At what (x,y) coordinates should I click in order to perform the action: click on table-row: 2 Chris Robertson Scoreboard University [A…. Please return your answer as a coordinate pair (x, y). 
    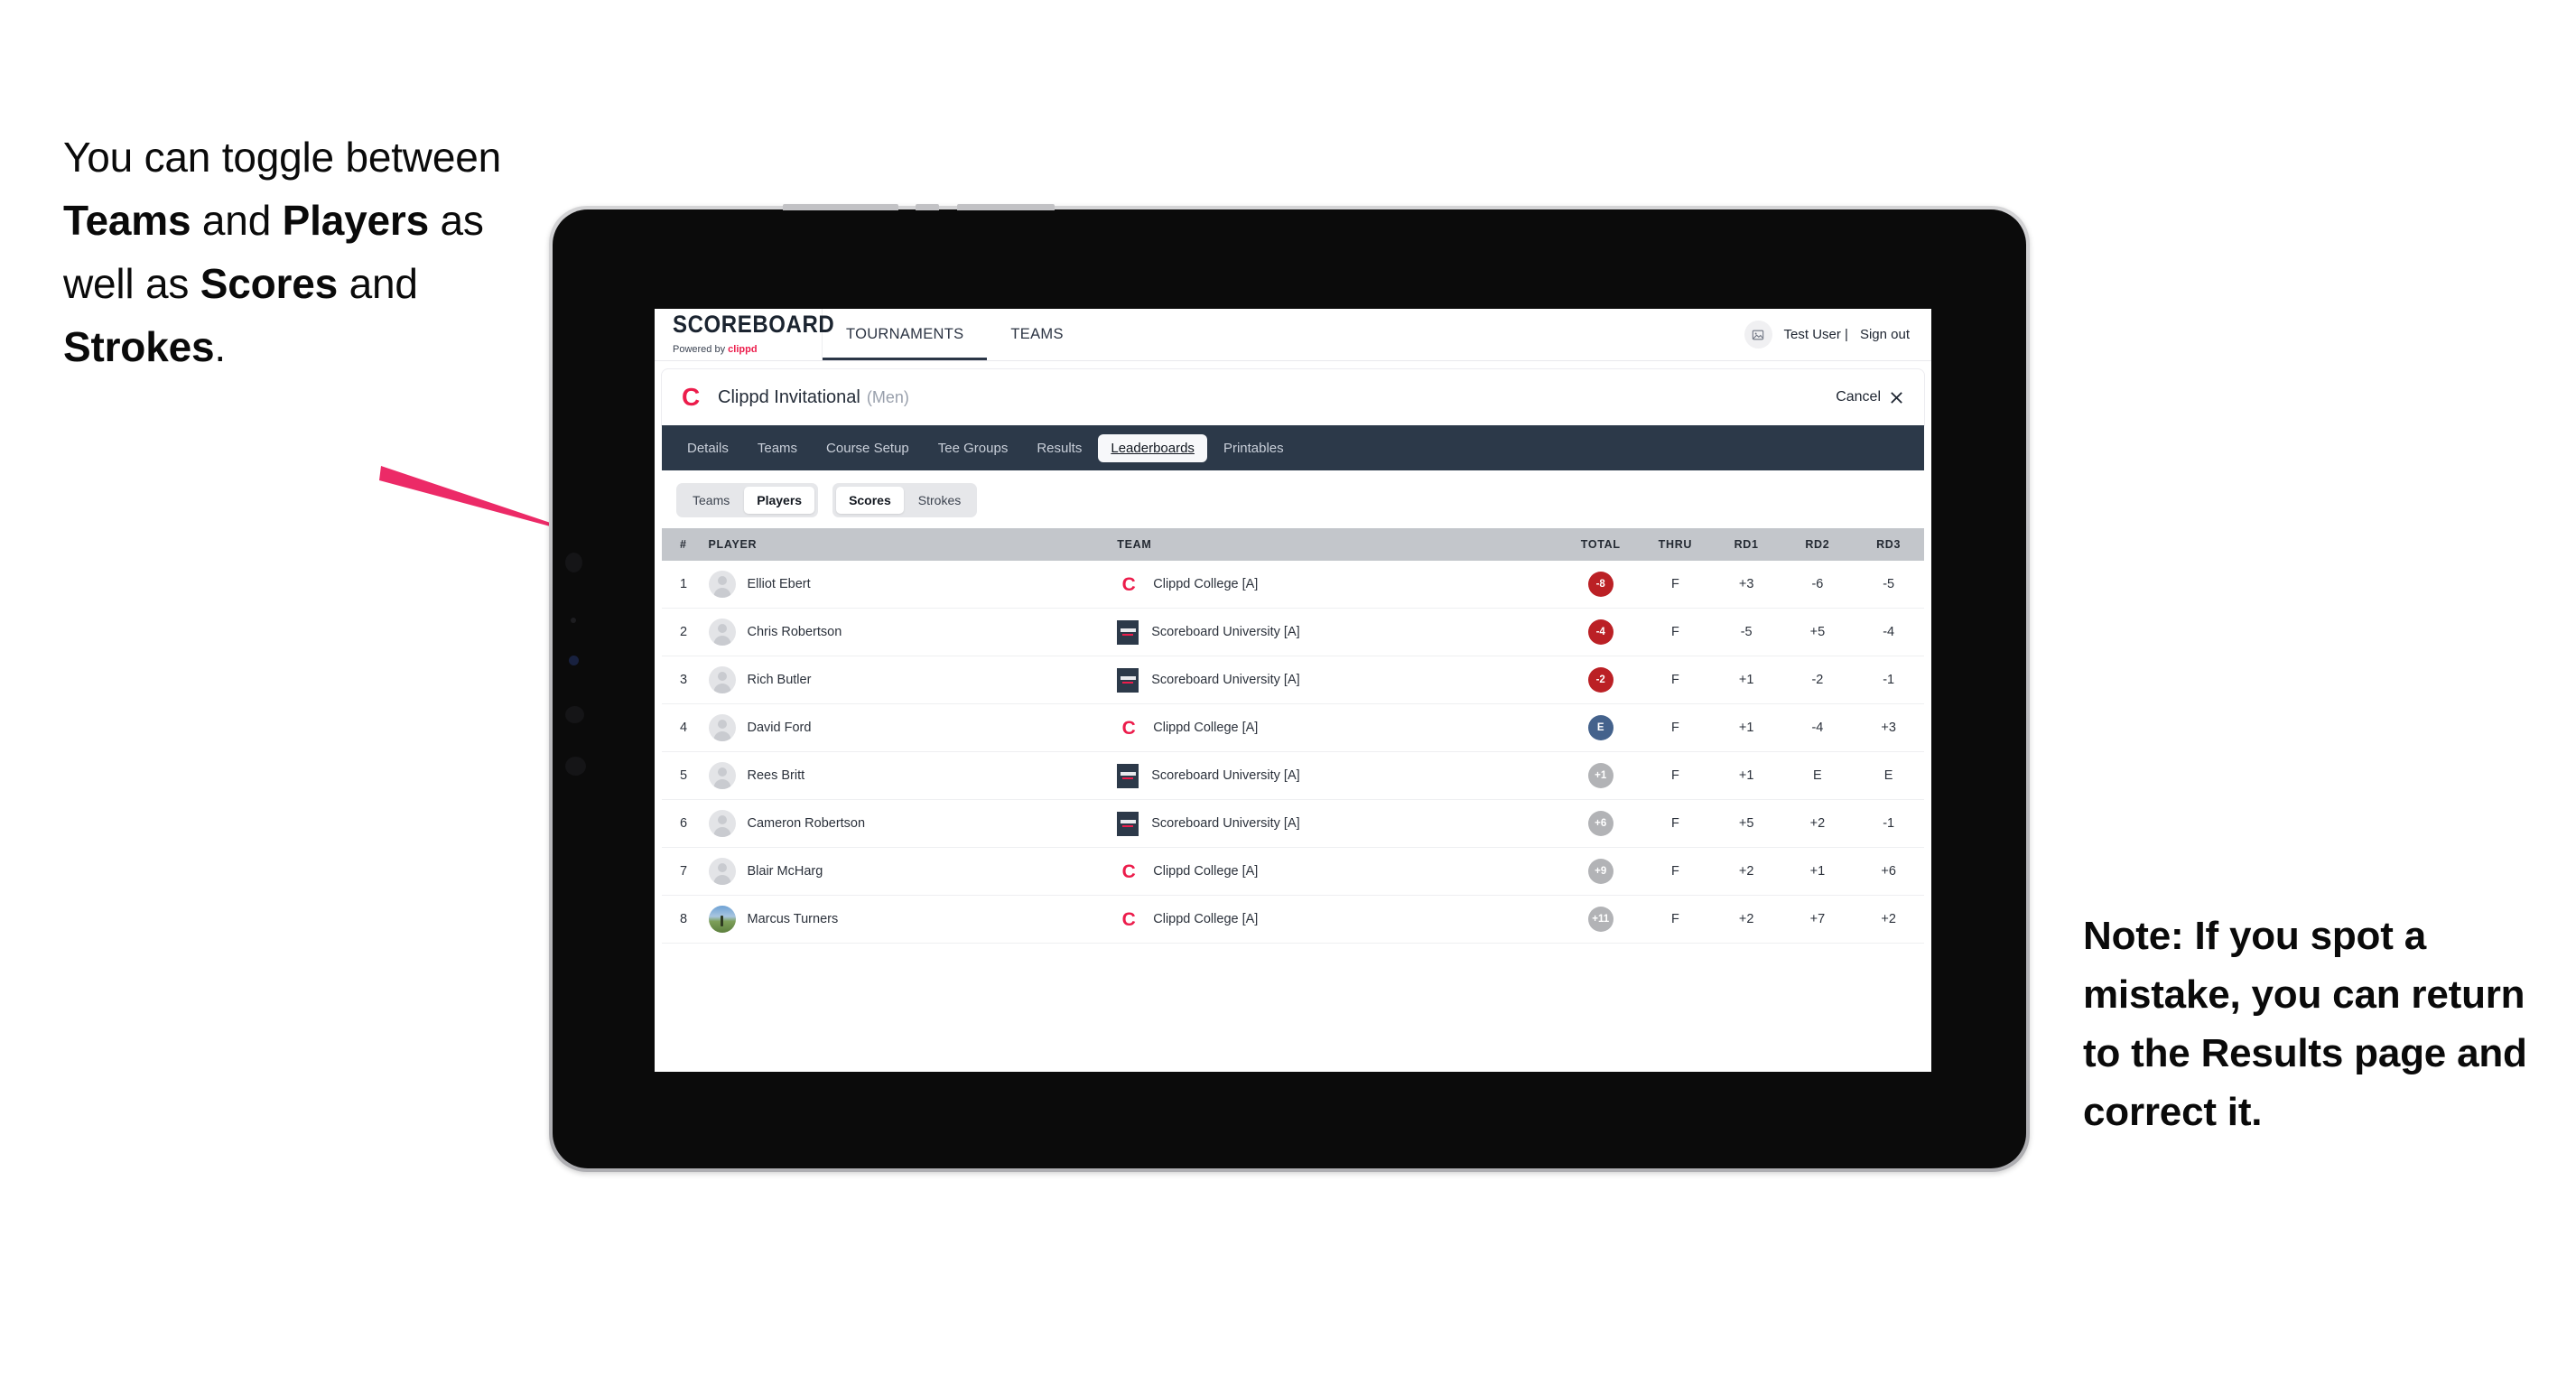
    Looking at the image, I should click on (1293, 632).